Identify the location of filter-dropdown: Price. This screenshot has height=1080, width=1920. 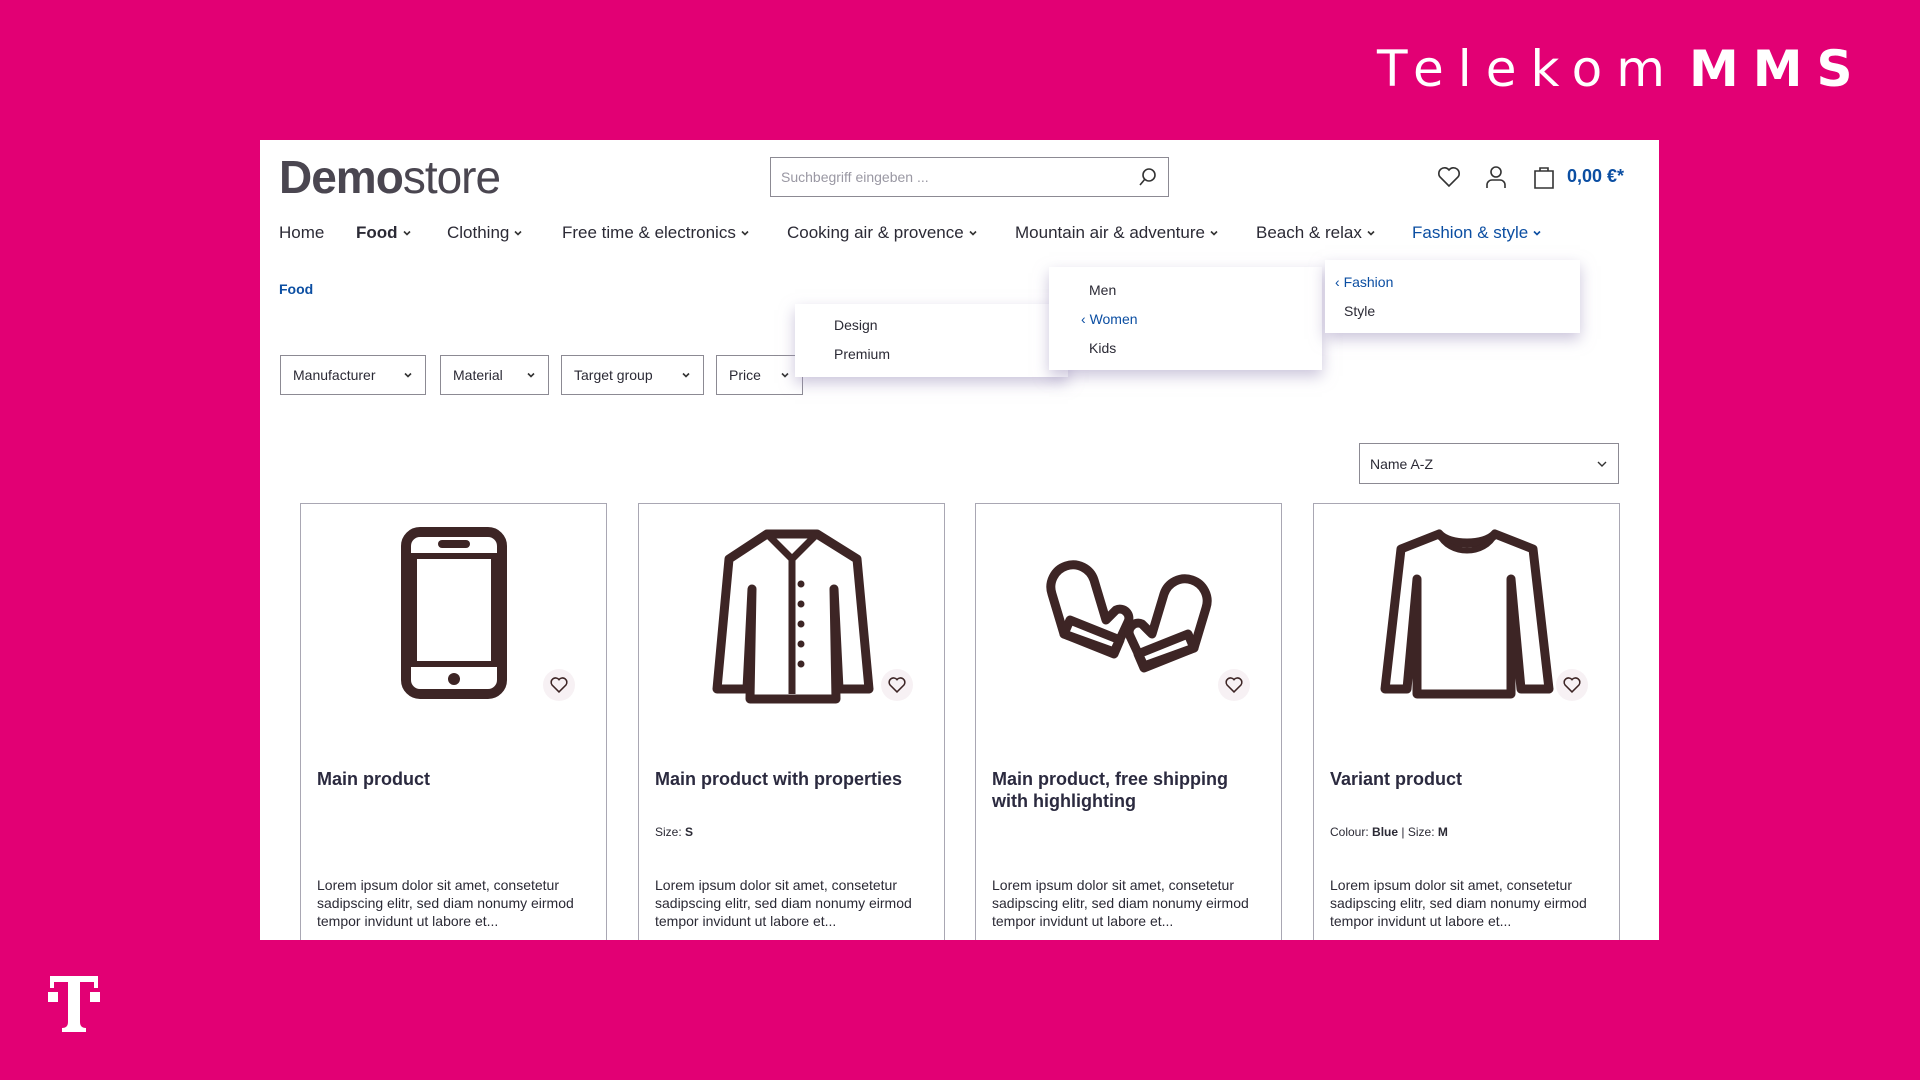
(759, 375).